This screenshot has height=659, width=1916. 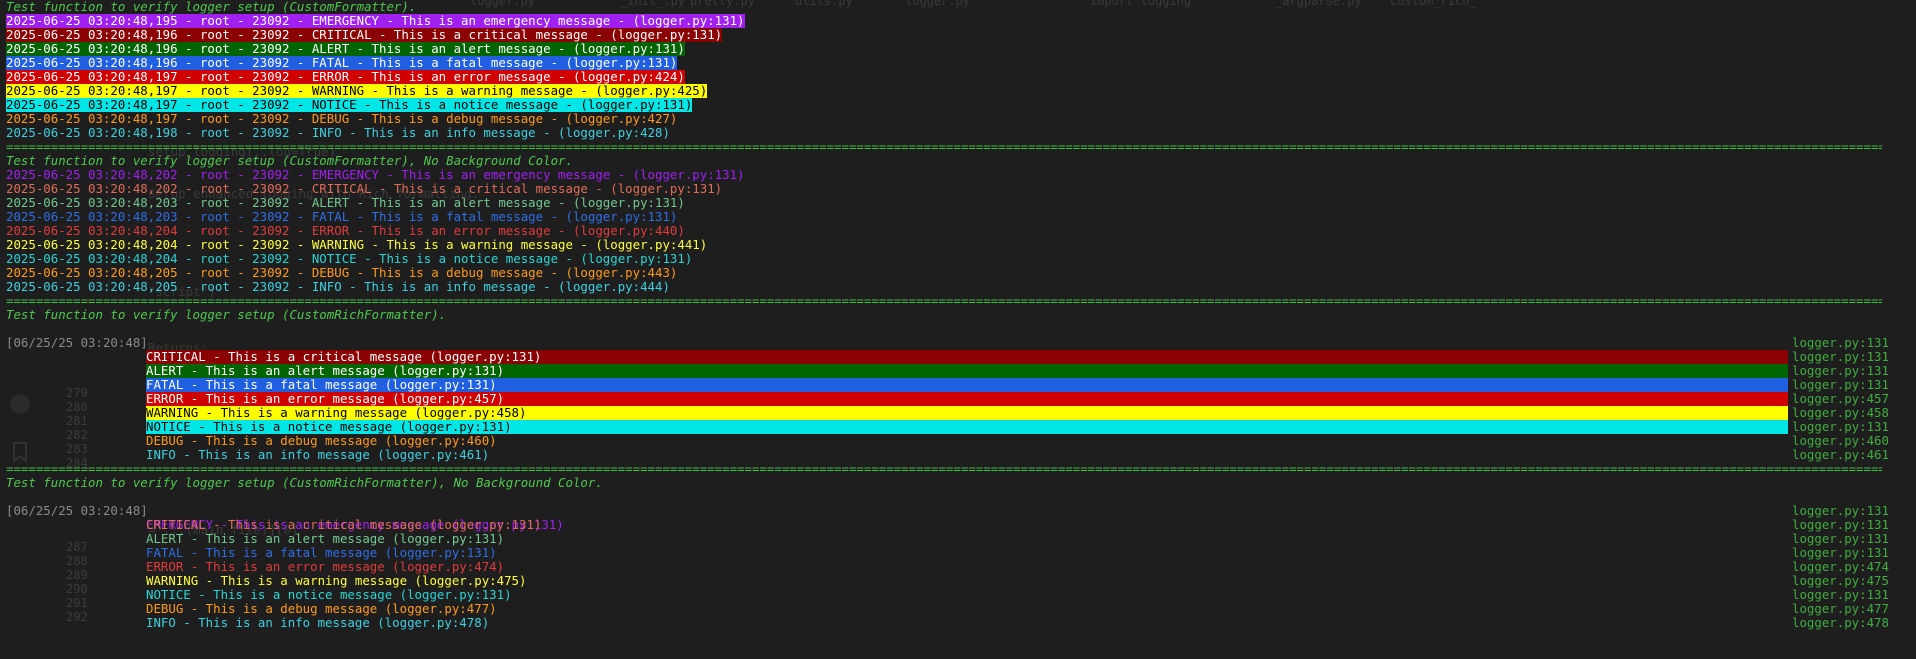 I want to click on log-source-link: logger.py:458, so click(x=1840, y=413).